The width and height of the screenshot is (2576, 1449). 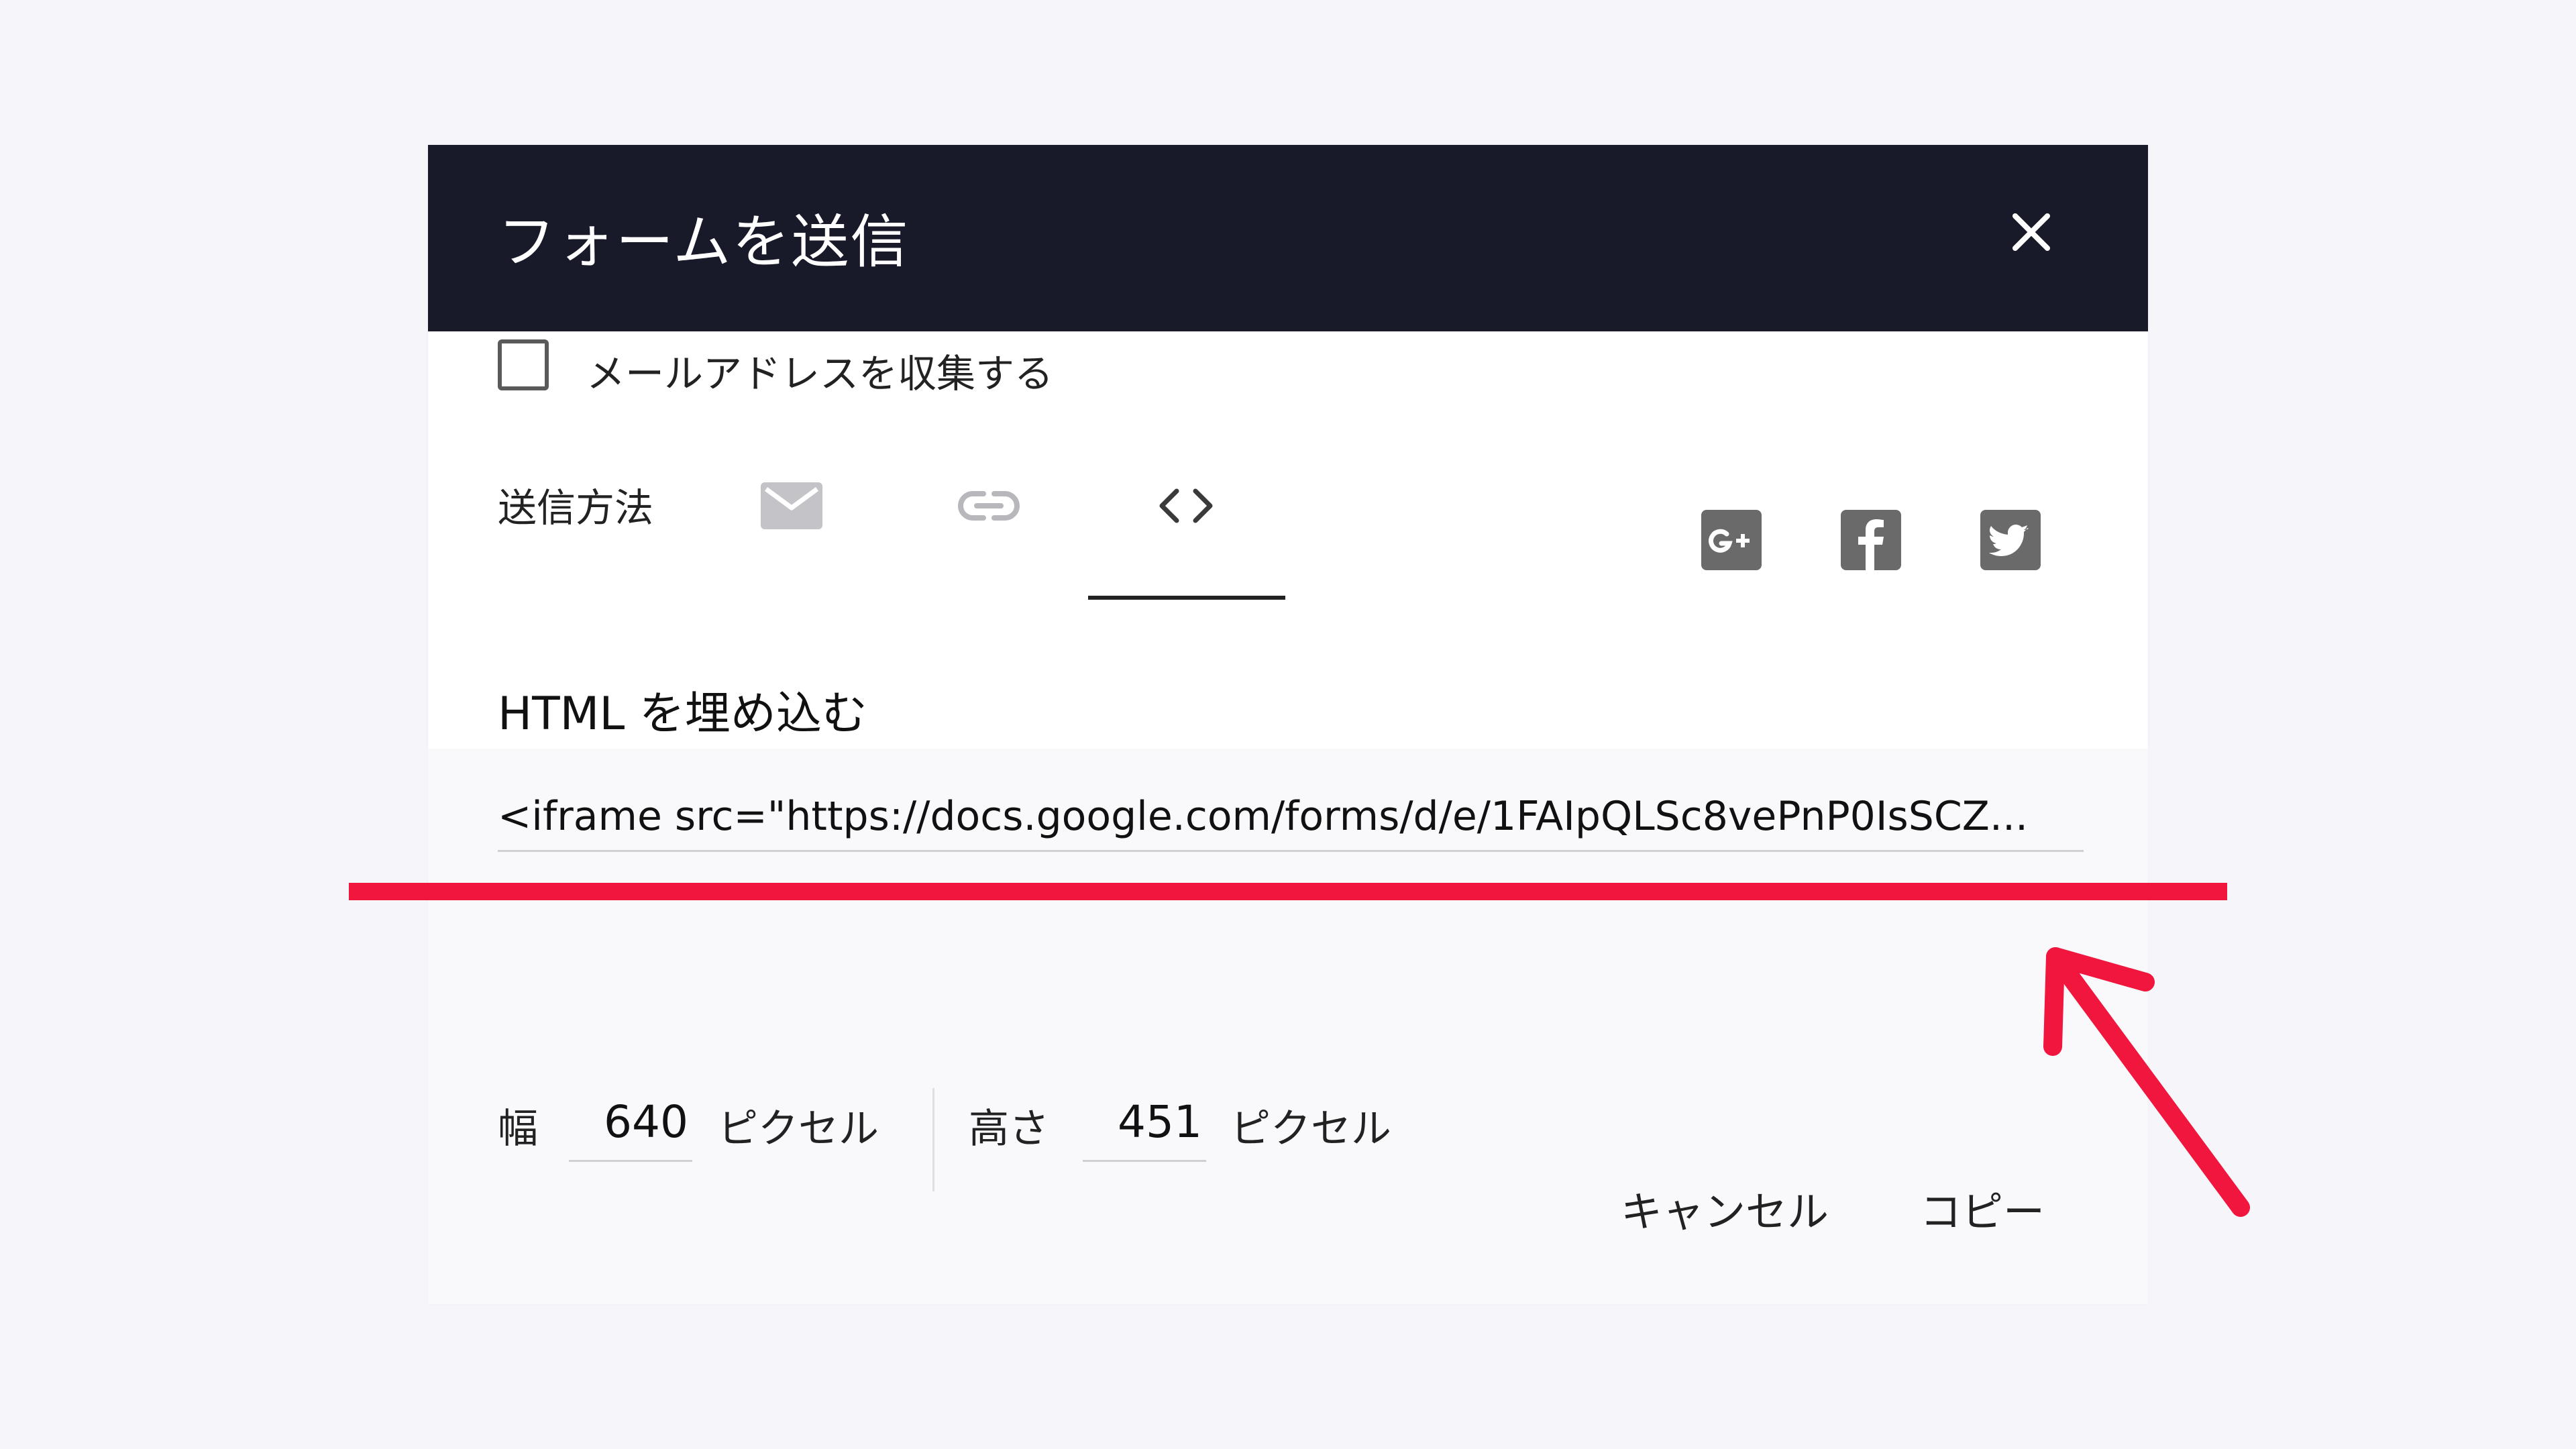 What do you see at coordinates (523, 364) in the screenshot?
I see `collect-email-checkbox` at bounding box center [523, 364].